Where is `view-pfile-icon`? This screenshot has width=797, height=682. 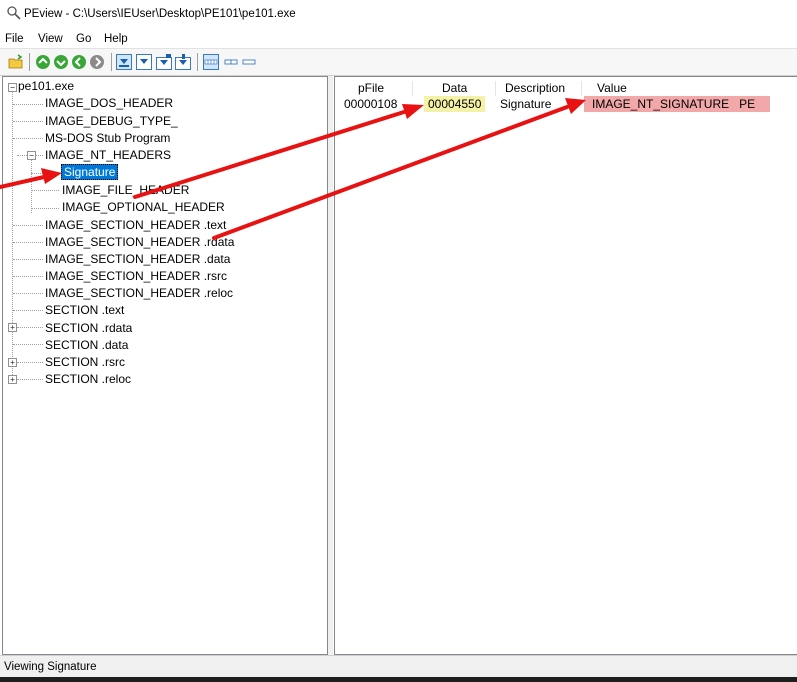 view-pfile-icon is located at coordinates (144, 62).